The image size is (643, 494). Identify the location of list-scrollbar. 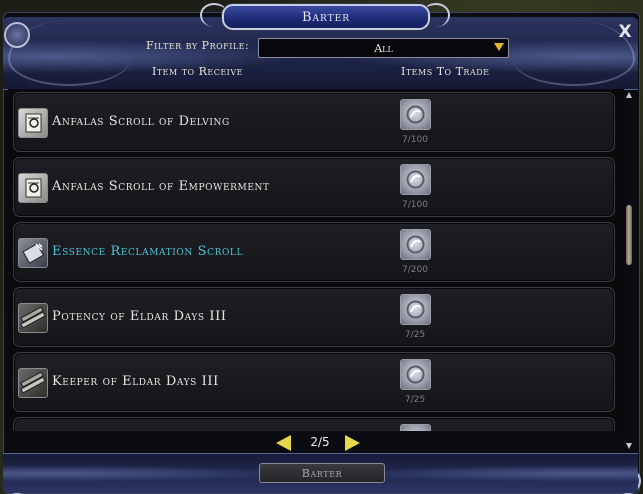
(629, 271).